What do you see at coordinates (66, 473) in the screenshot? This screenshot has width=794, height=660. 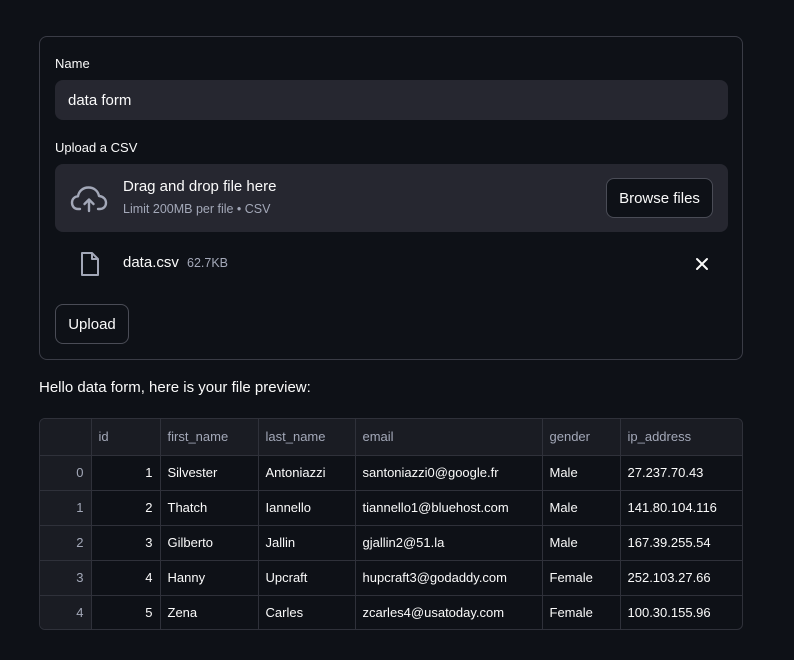 I see `row-index: 0` at bounding box center [66, 473].